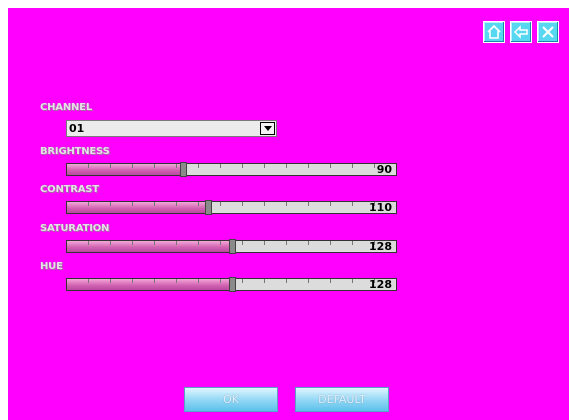 Image resolution: width=569 pixels, height=420 pixels. I want to click on brightness-label: BRIGHTNESS, so click(75, 151).